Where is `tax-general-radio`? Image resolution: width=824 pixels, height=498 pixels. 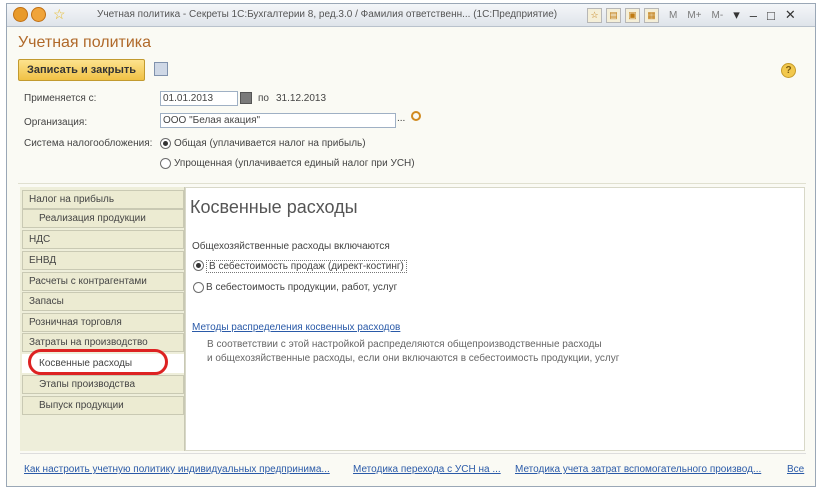
tax-general-radio is located at coordinates (165, 143).